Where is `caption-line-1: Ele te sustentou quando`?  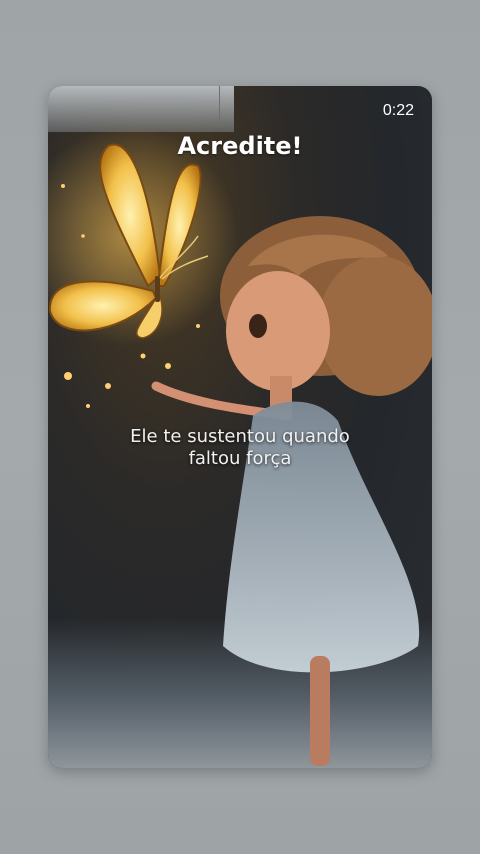
caption-line-1: Ele te sustentou quando is located at coordinates (240, 436).